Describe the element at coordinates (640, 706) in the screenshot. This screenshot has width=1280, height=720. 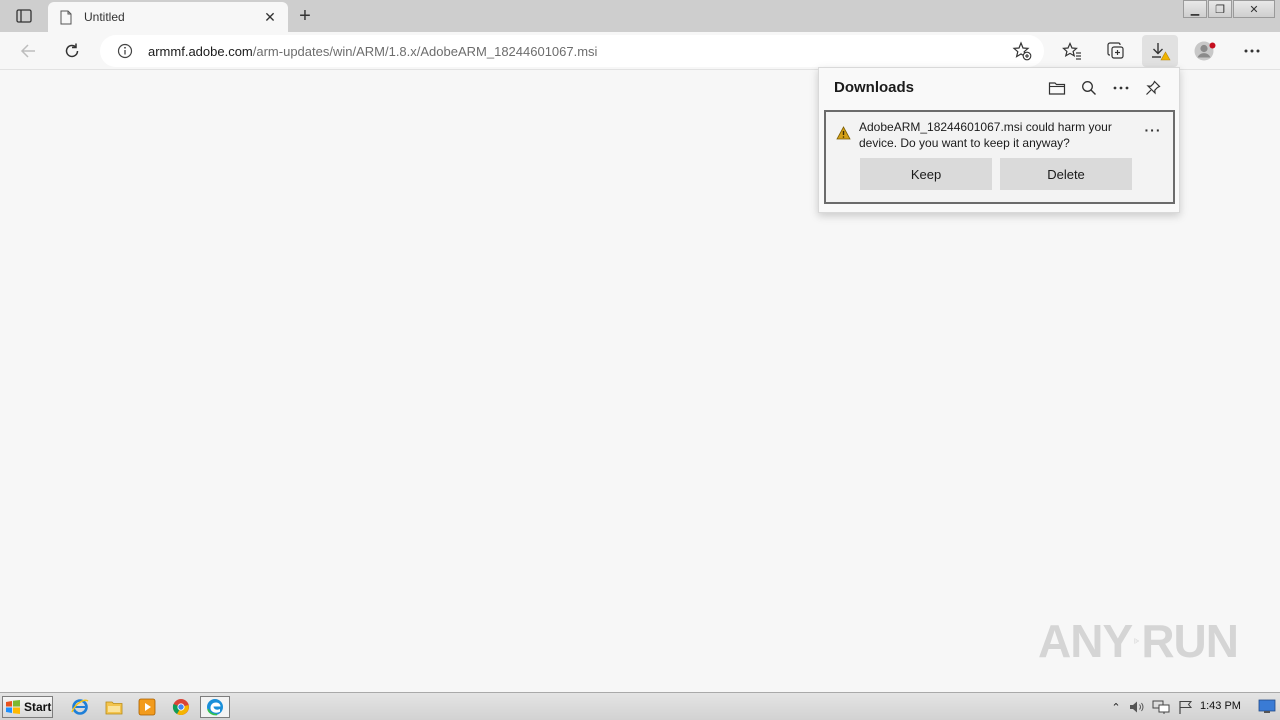
I see `taskbar: Start ⌃ 1:43 PM` at that location.